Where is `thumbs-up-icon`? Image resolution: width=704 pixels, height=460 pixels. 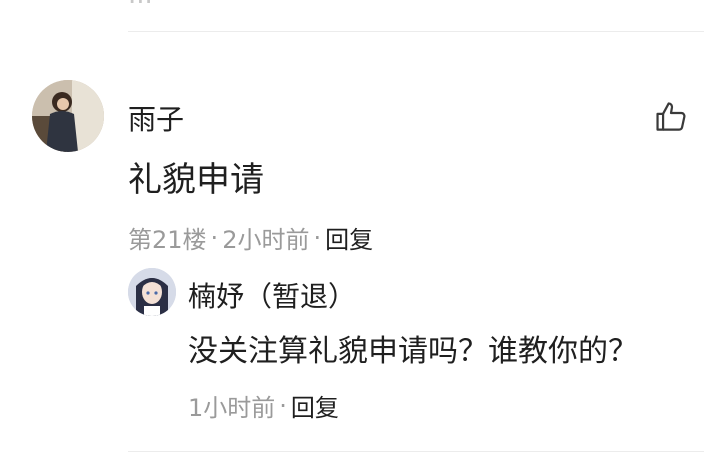
thumbs-up-icon is located at coordinates (671, 117).